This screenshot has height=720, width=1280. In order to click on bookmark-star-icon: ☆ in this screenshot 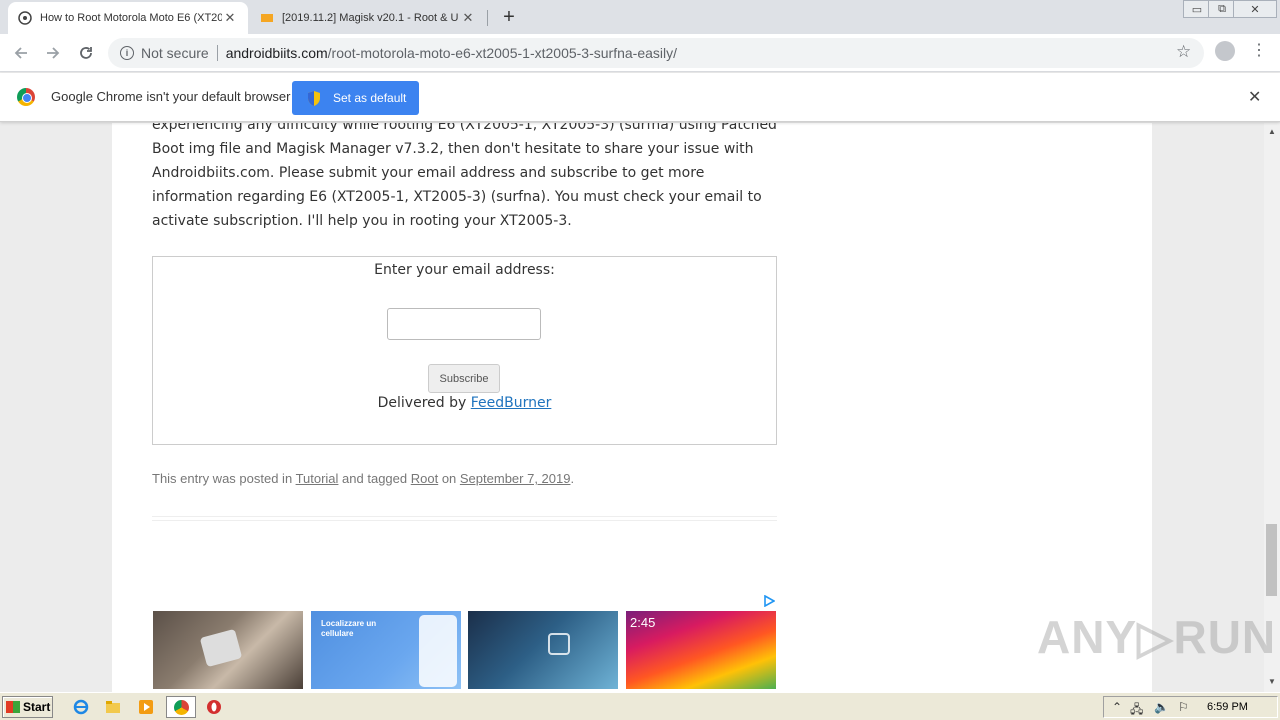, I will do `click(1183, 52)`.